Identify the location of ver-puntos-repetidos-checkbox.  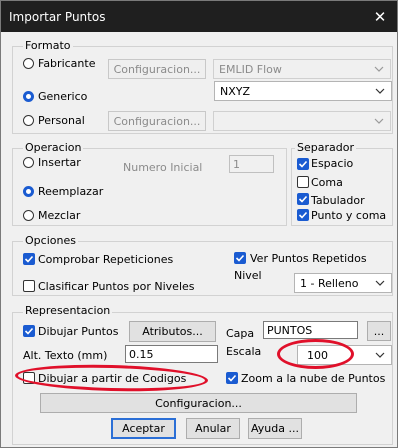
(240, 258).